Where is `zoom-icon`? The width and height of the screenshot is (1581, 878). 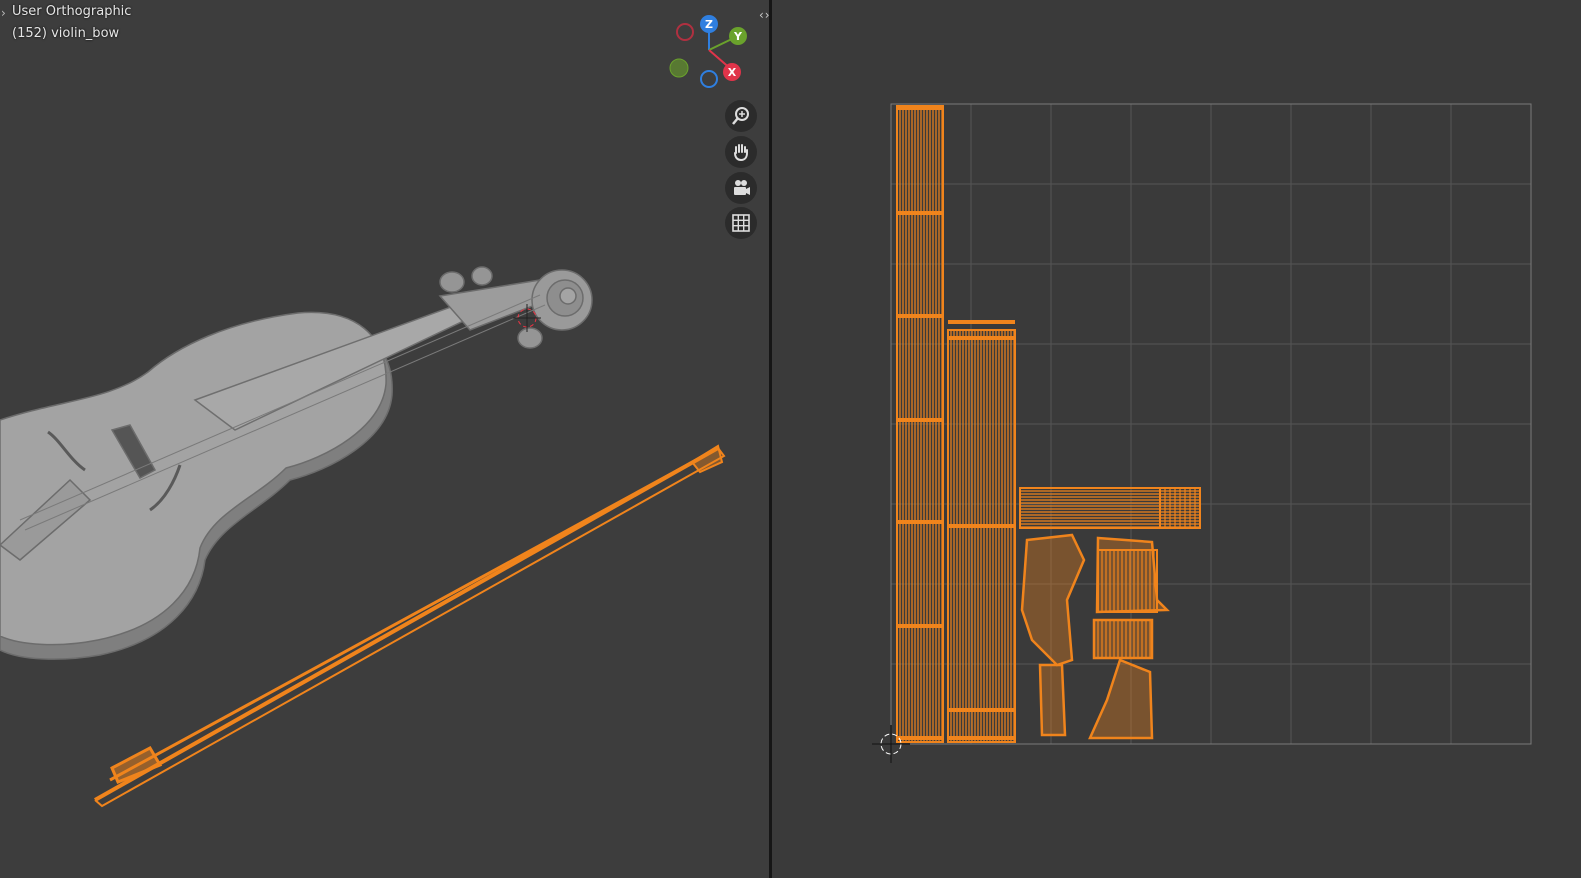 zoom-icon is located at coordinates (740, 116).